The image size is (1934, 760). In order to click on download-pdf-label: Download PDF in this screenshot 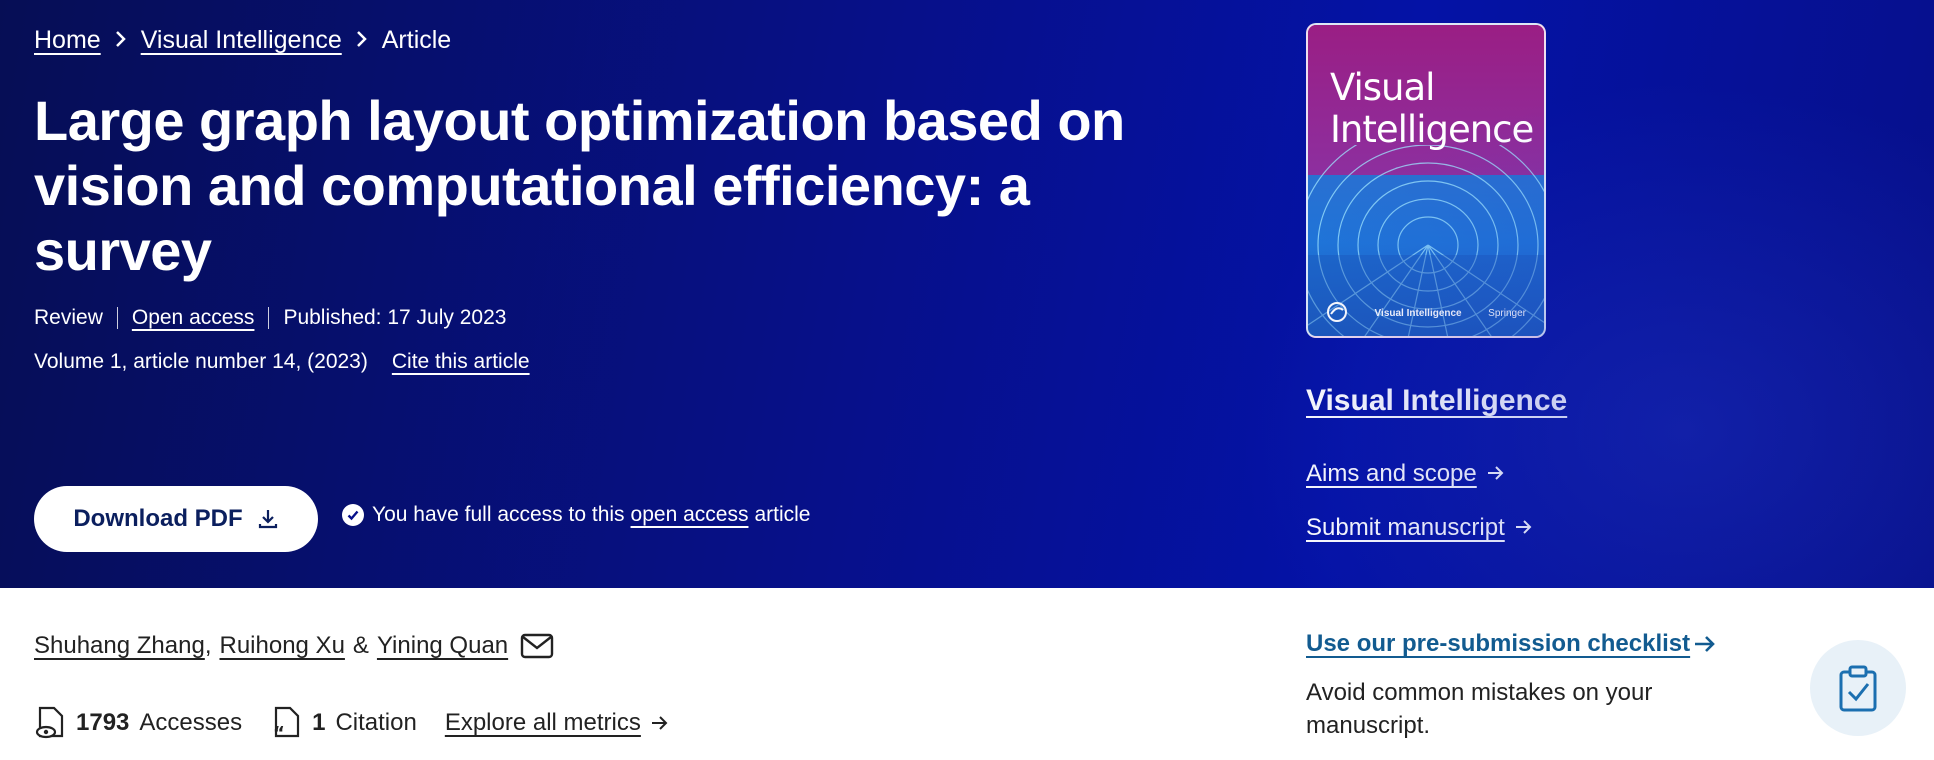, I will do `click(158, 518)`.